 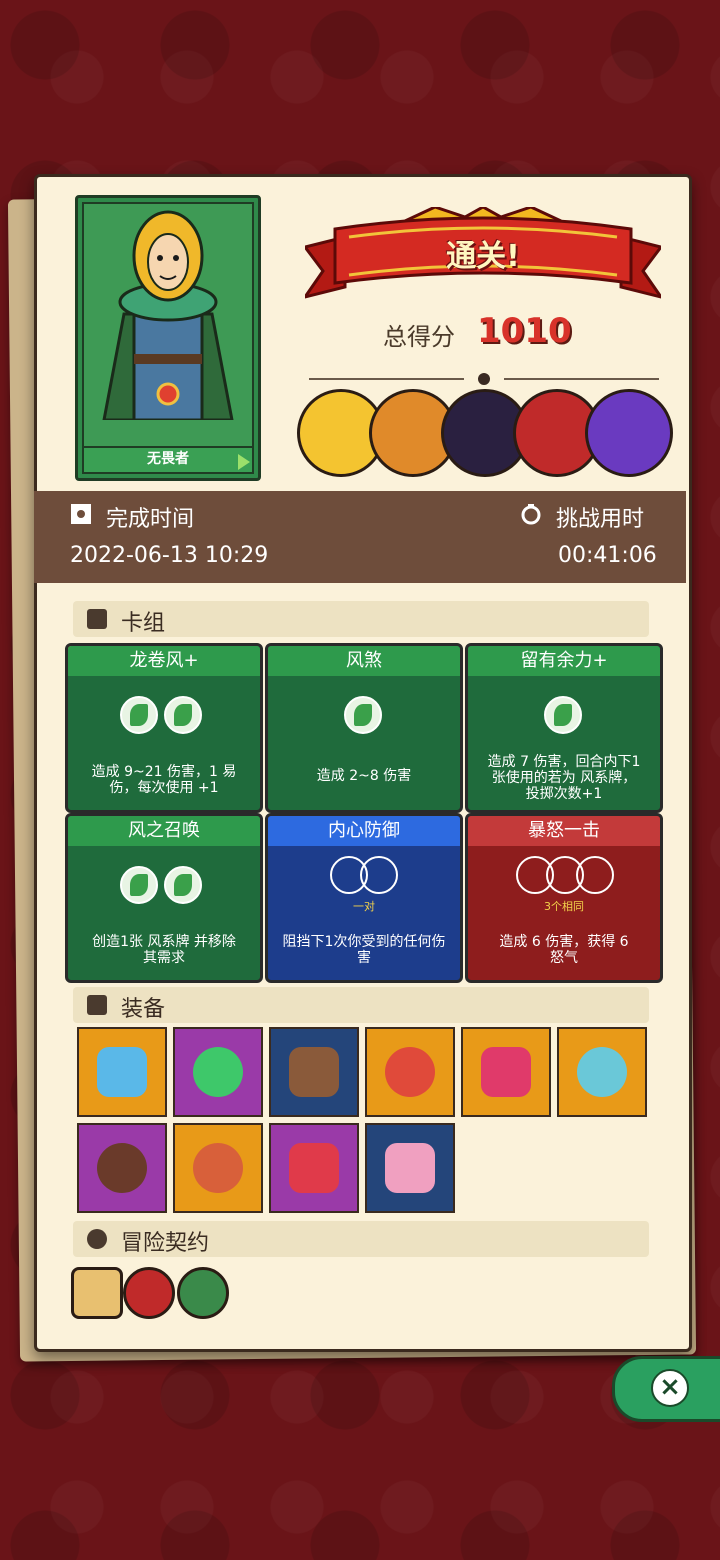 I want to click on challenge-time-label: 挑战用时, so click(x=600, y=519).